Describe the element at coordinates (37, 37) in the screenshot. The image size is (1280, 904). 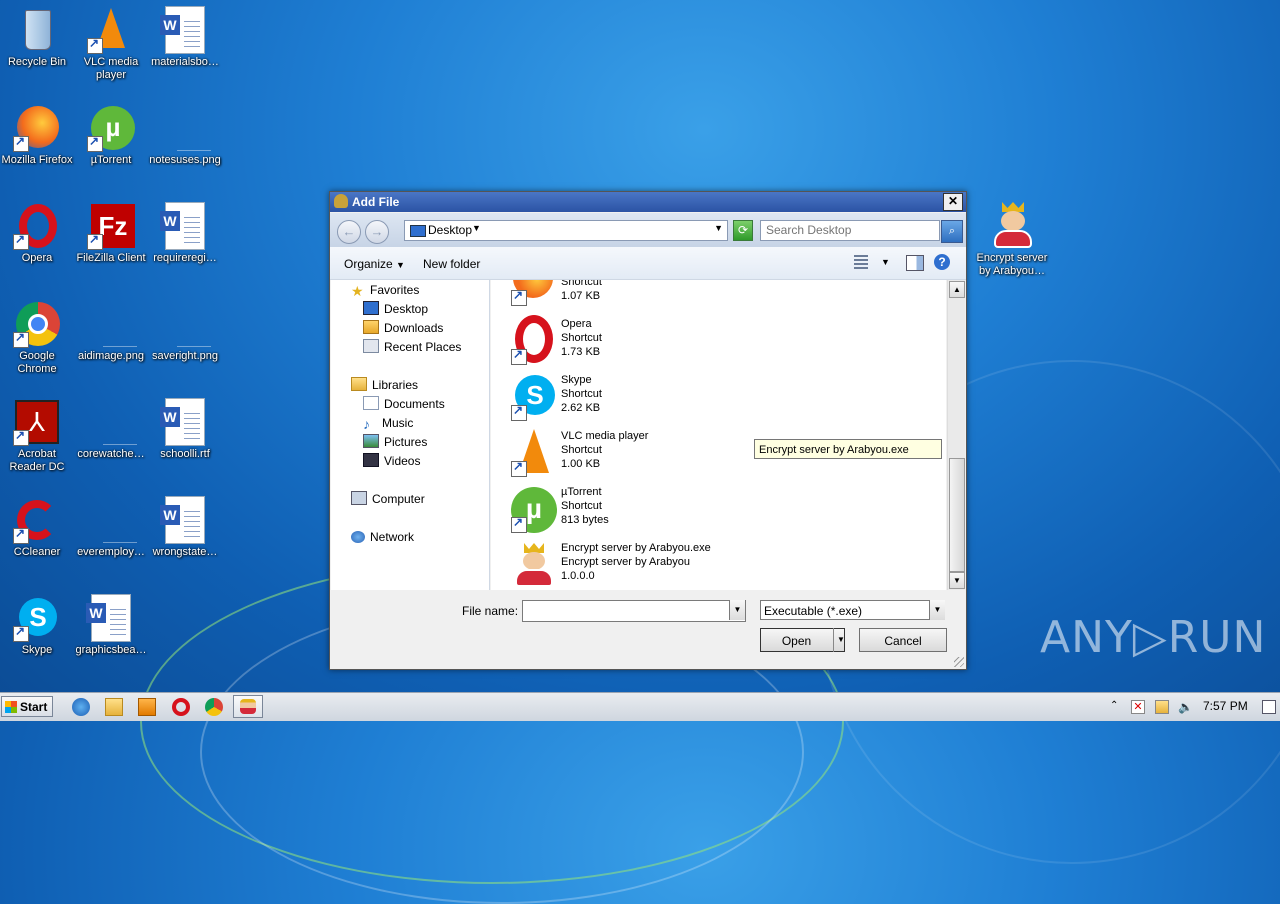
I see `desktop-icon-recycle-bin: Recycle Bin` at that location.